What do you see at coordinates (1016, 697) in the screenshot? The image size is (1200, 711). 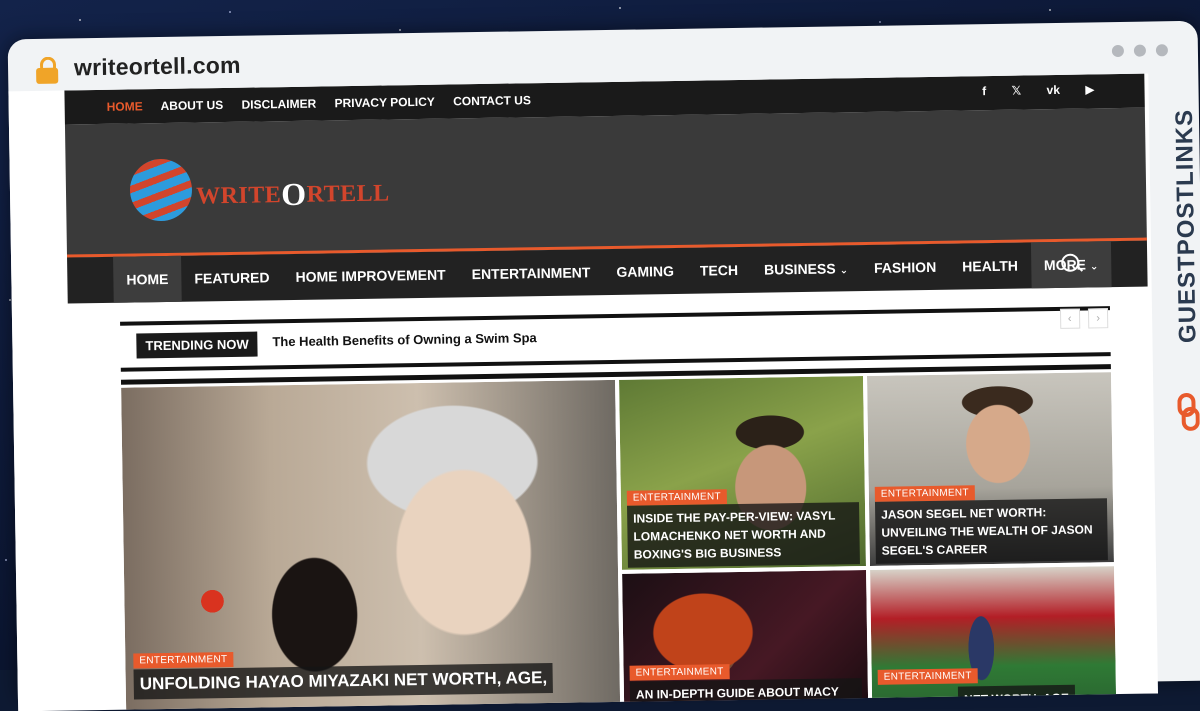 I see `post-title: NET WORTH, AGE` at bounding box center [1016, 697].